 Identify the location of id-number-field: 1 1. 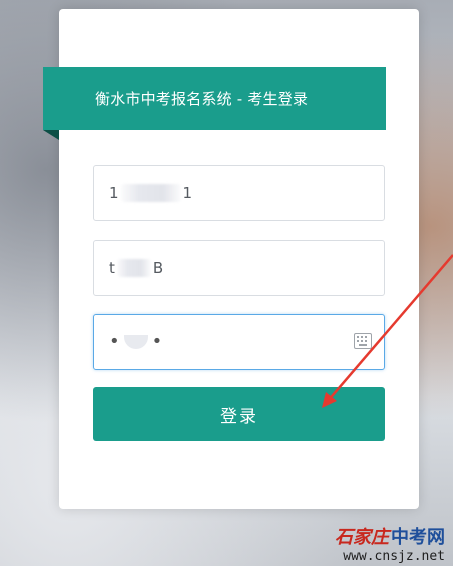
(239, 193).